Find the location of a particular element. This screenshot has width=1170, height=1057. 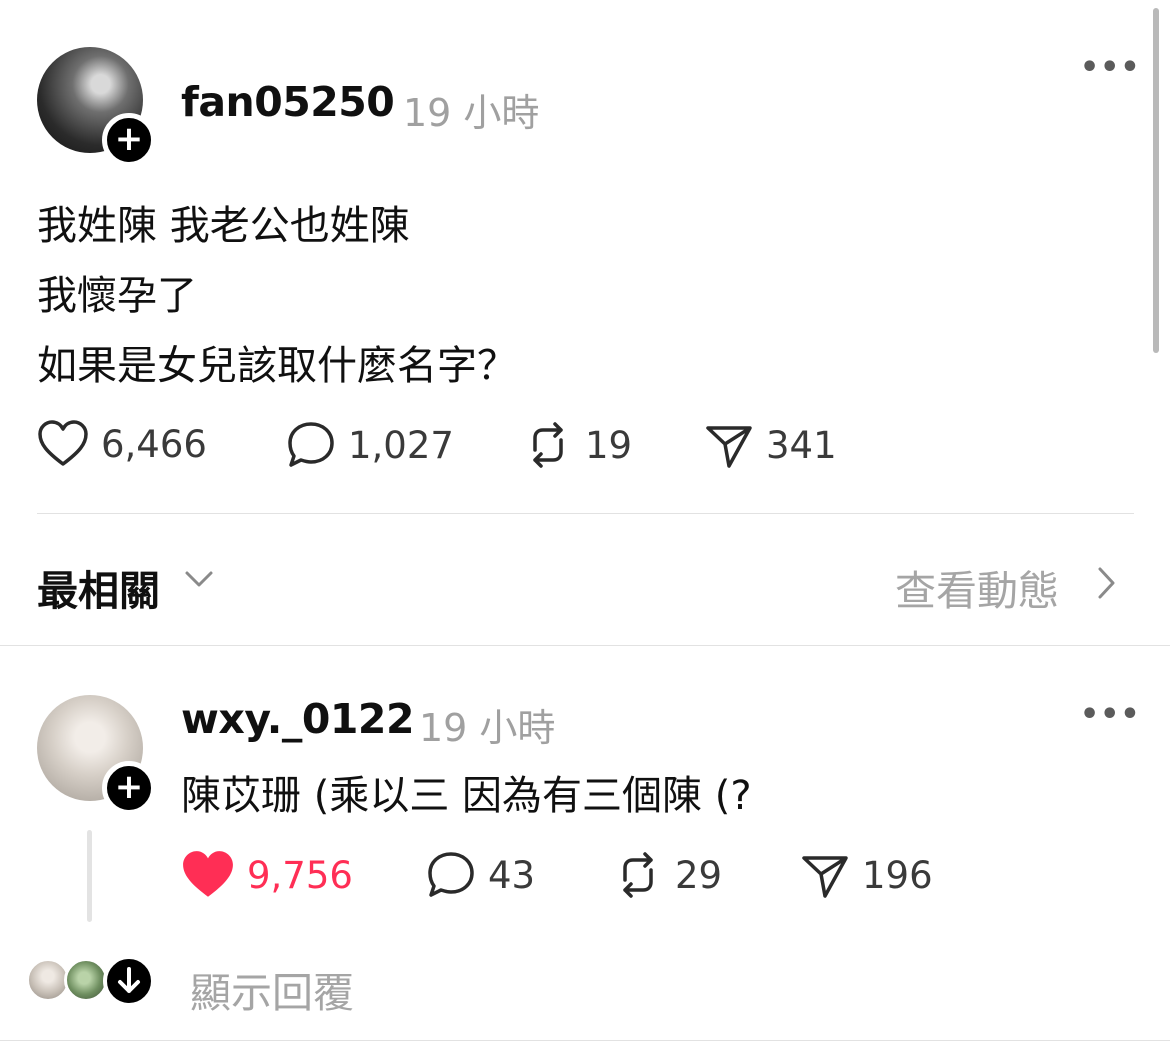

post-share-count: 341 is located at coordinates (801, 445).